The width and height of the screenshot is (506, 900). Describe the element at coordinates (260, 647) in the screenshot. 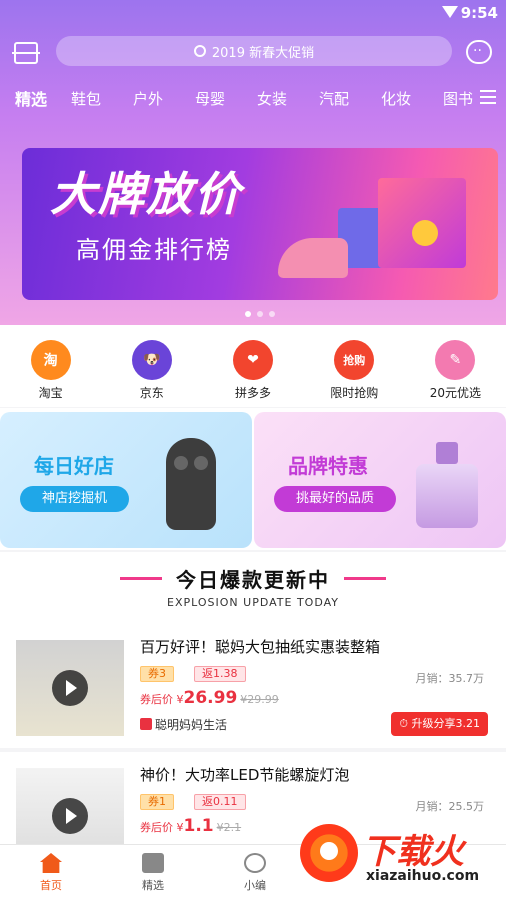

I see `product-title: 百万好评！聪妈大包抽纸实惠装整箱` at that location.